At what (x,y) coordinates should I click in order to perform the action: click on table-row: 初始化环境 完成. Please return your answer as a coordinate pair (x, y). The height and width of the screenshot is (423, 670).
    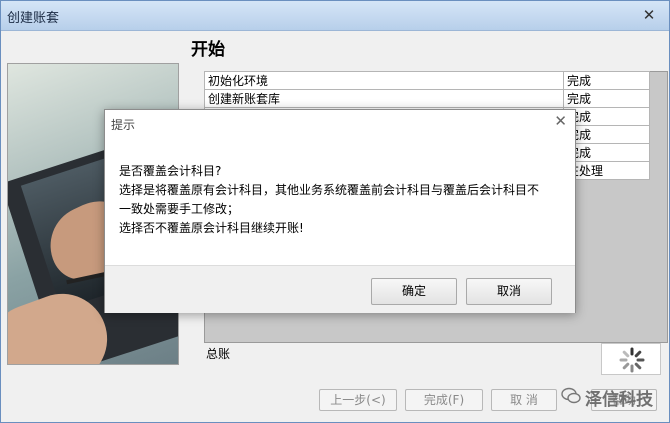
    Looking at the image, I should click on (427, 80).